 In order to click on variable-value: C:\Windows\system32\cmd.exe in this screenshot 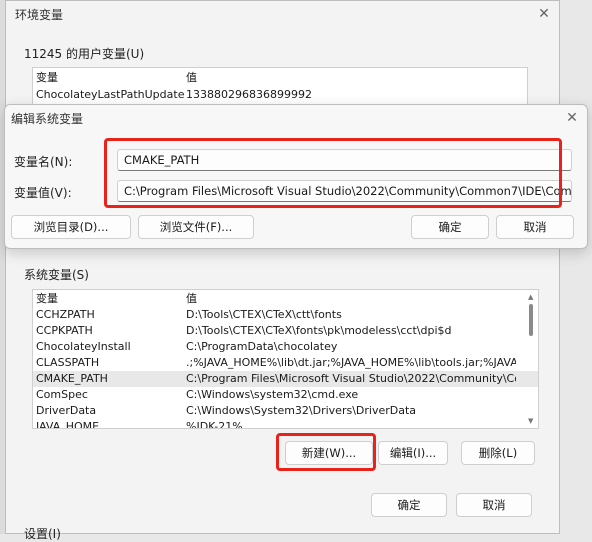, I will do `click(272, 394)`.